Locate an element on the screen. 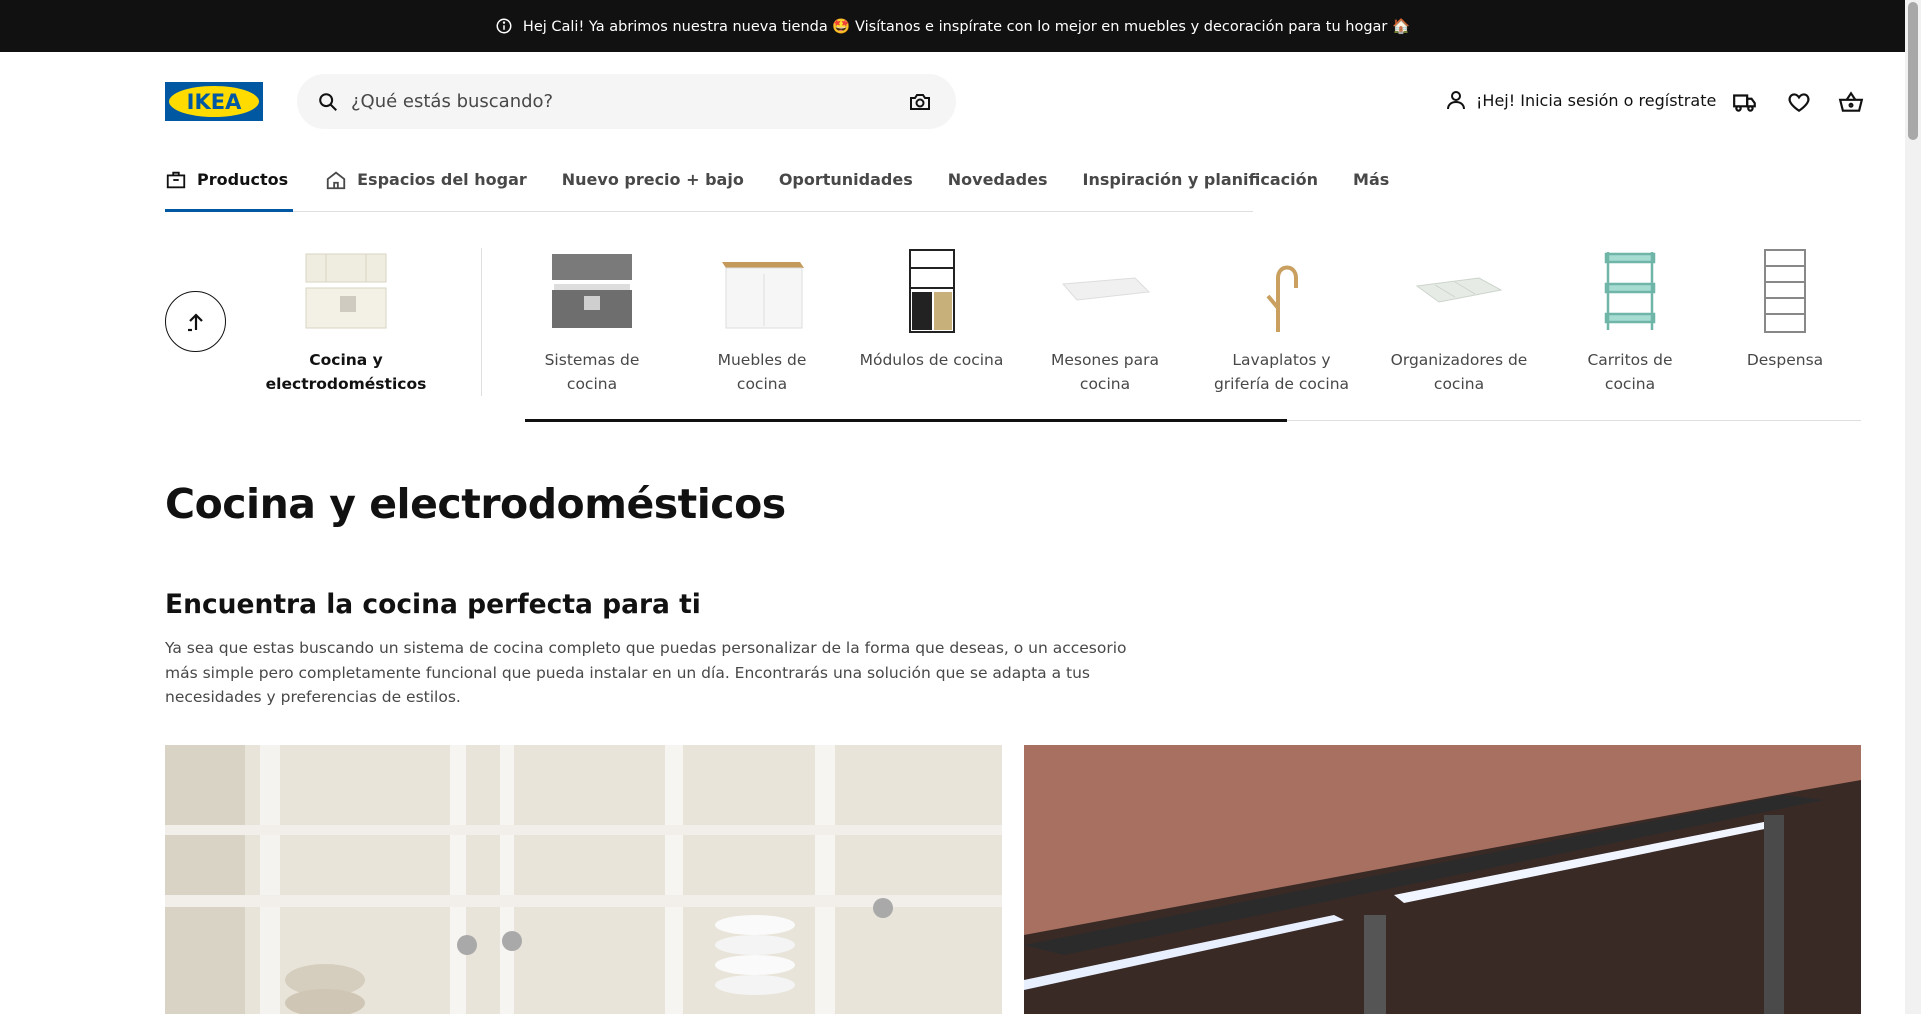  tab-inspiracion: Inspiración y planificación is located at coordinates (1201, 189).